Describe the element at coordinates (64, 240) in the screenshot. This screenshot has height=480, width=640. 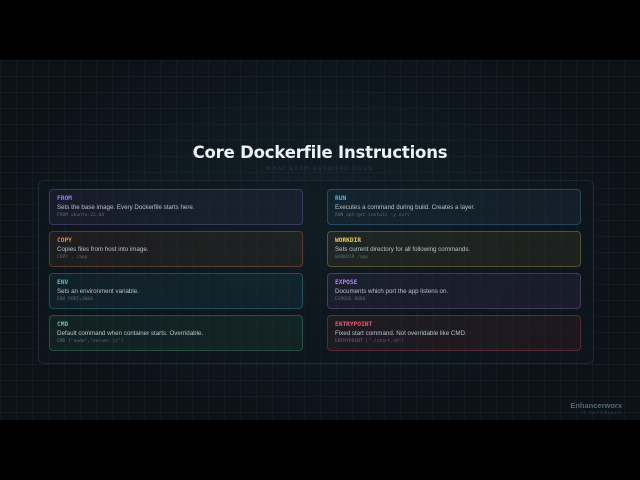
I see `card-keyword: COPY` at that location.